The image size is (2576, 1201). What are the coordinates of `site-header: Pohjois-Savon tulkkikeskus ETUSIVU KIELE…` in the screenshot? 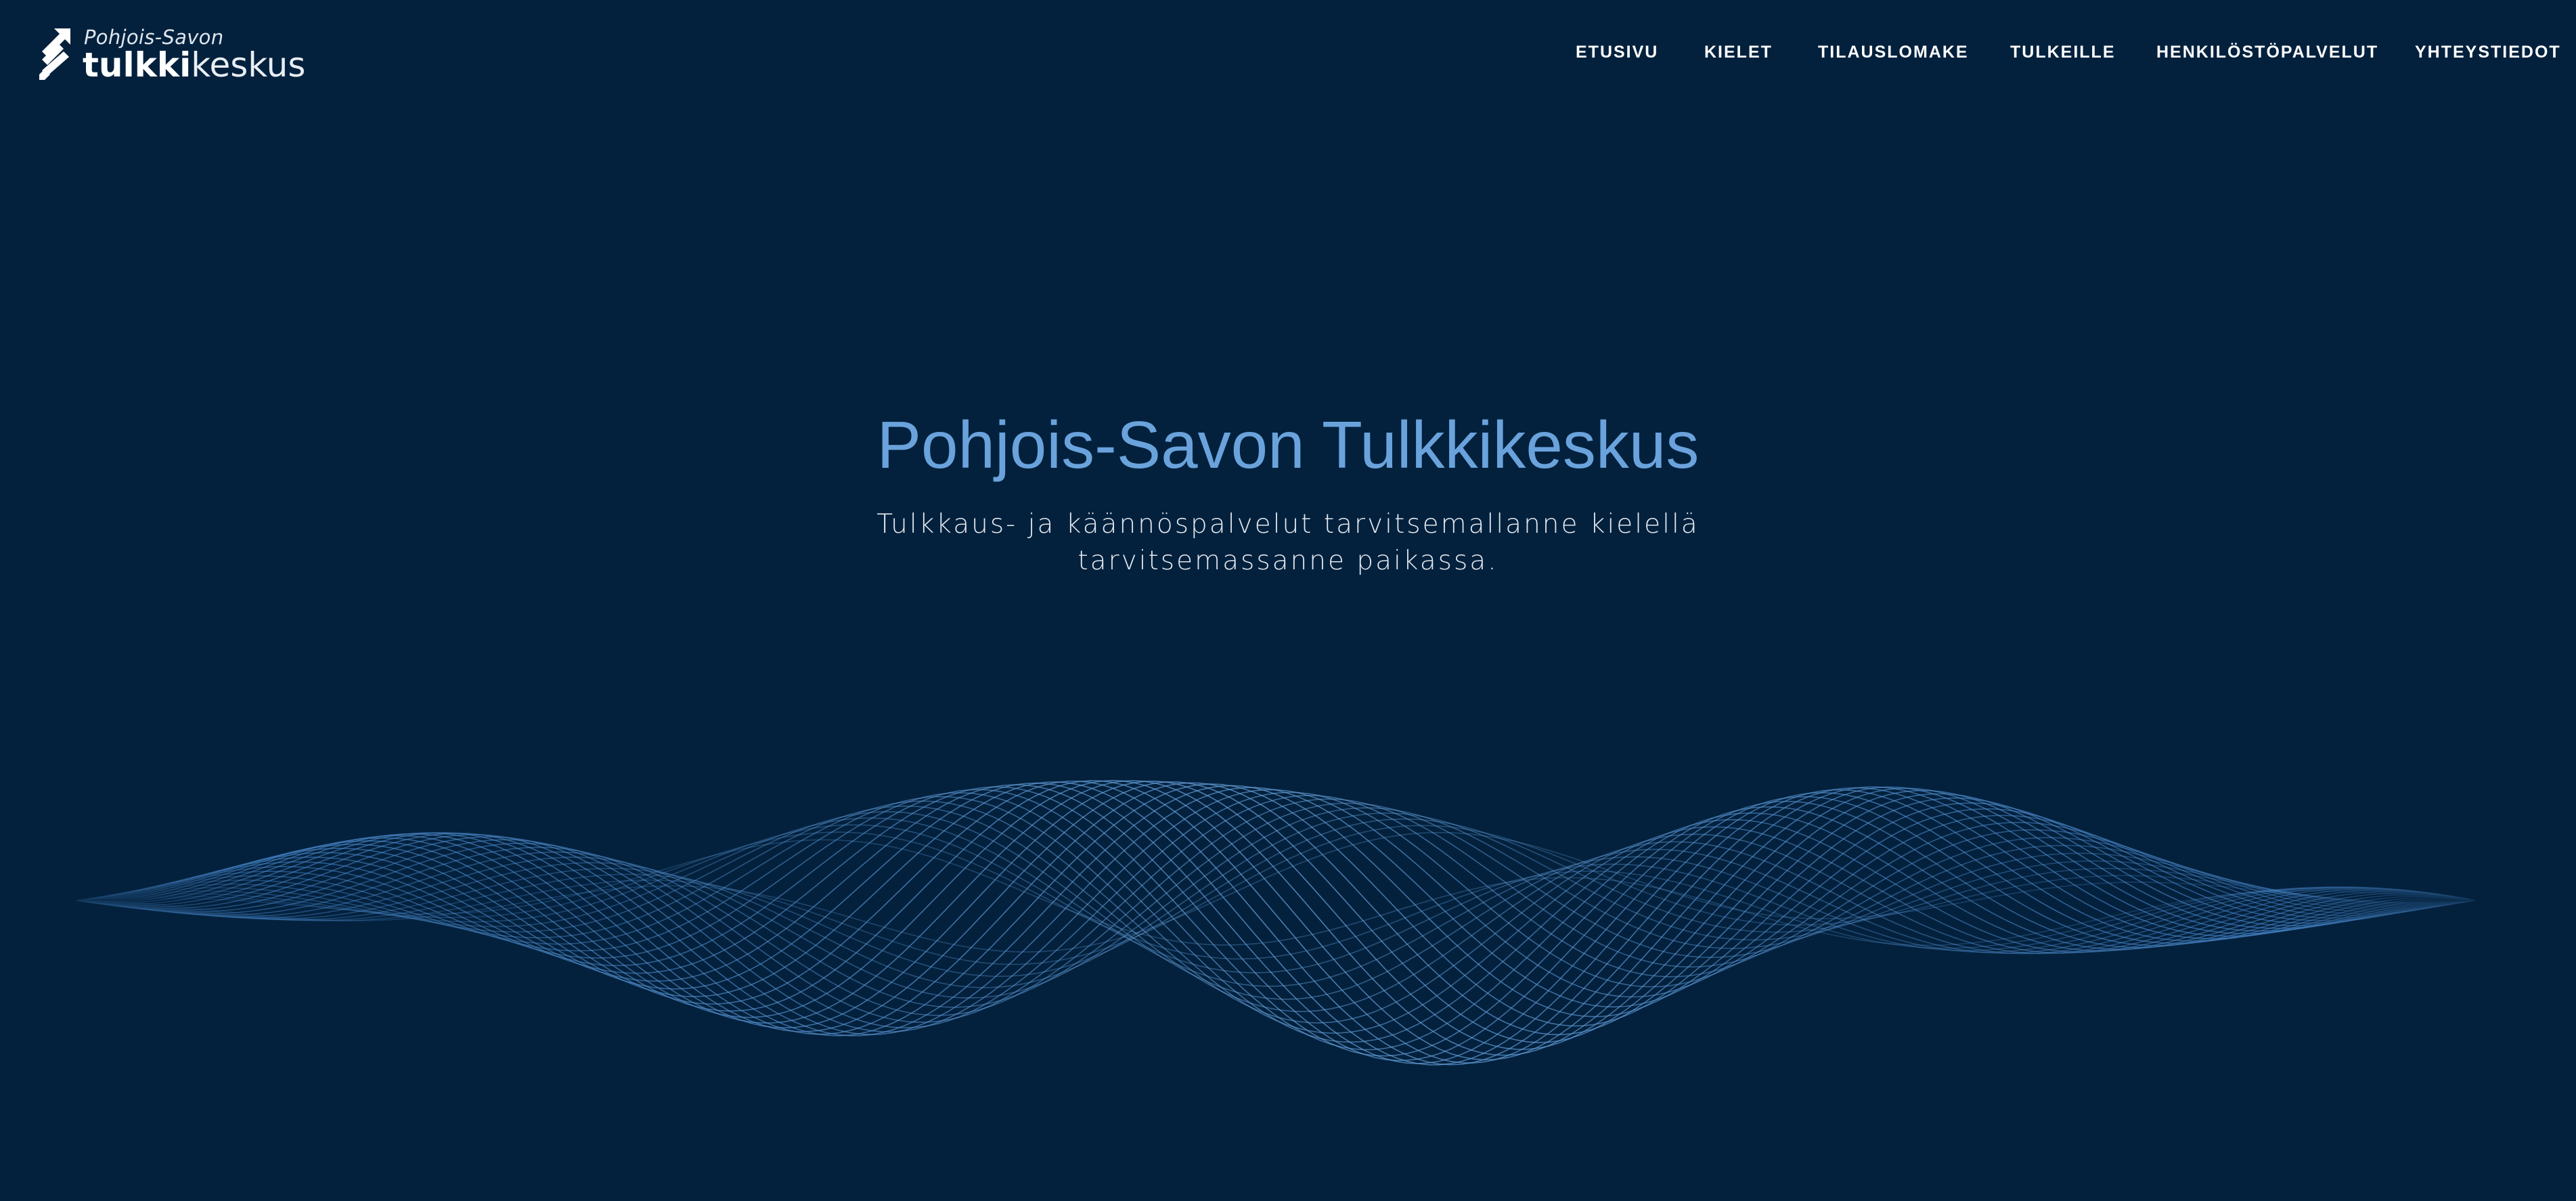 It's located at (1288, 54).